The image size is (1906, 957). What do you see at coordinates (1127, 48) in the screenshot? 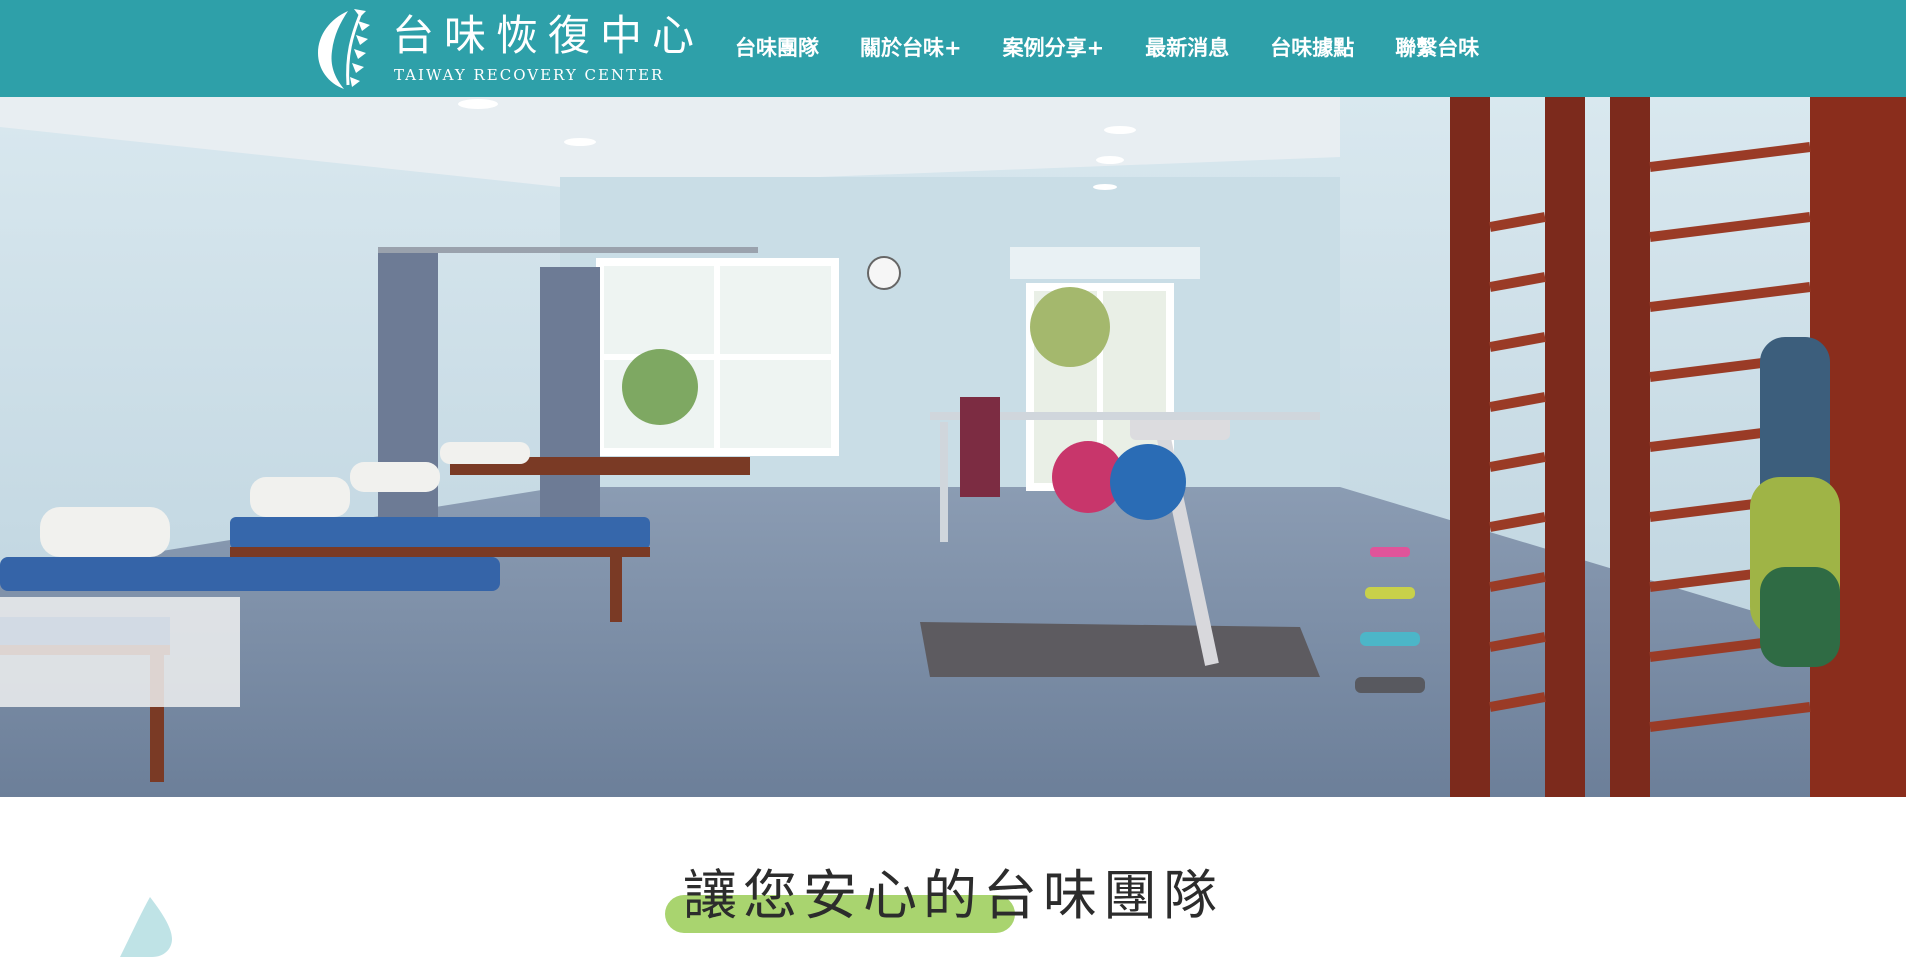
I see `main-nav: 台味團隊 關於台味+ 案例分享+ 最新消息 台味據點 聯繫台味` at bounding box center [1127, 48].